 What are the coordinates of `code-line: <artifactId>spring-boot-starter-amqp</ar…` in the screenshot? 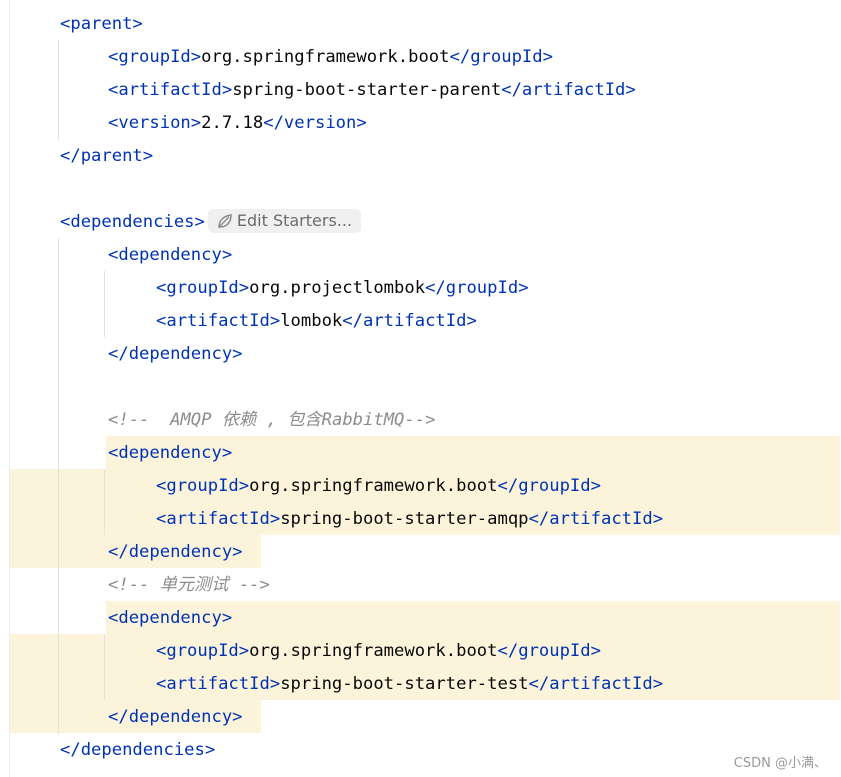 It's located at (409, 519).